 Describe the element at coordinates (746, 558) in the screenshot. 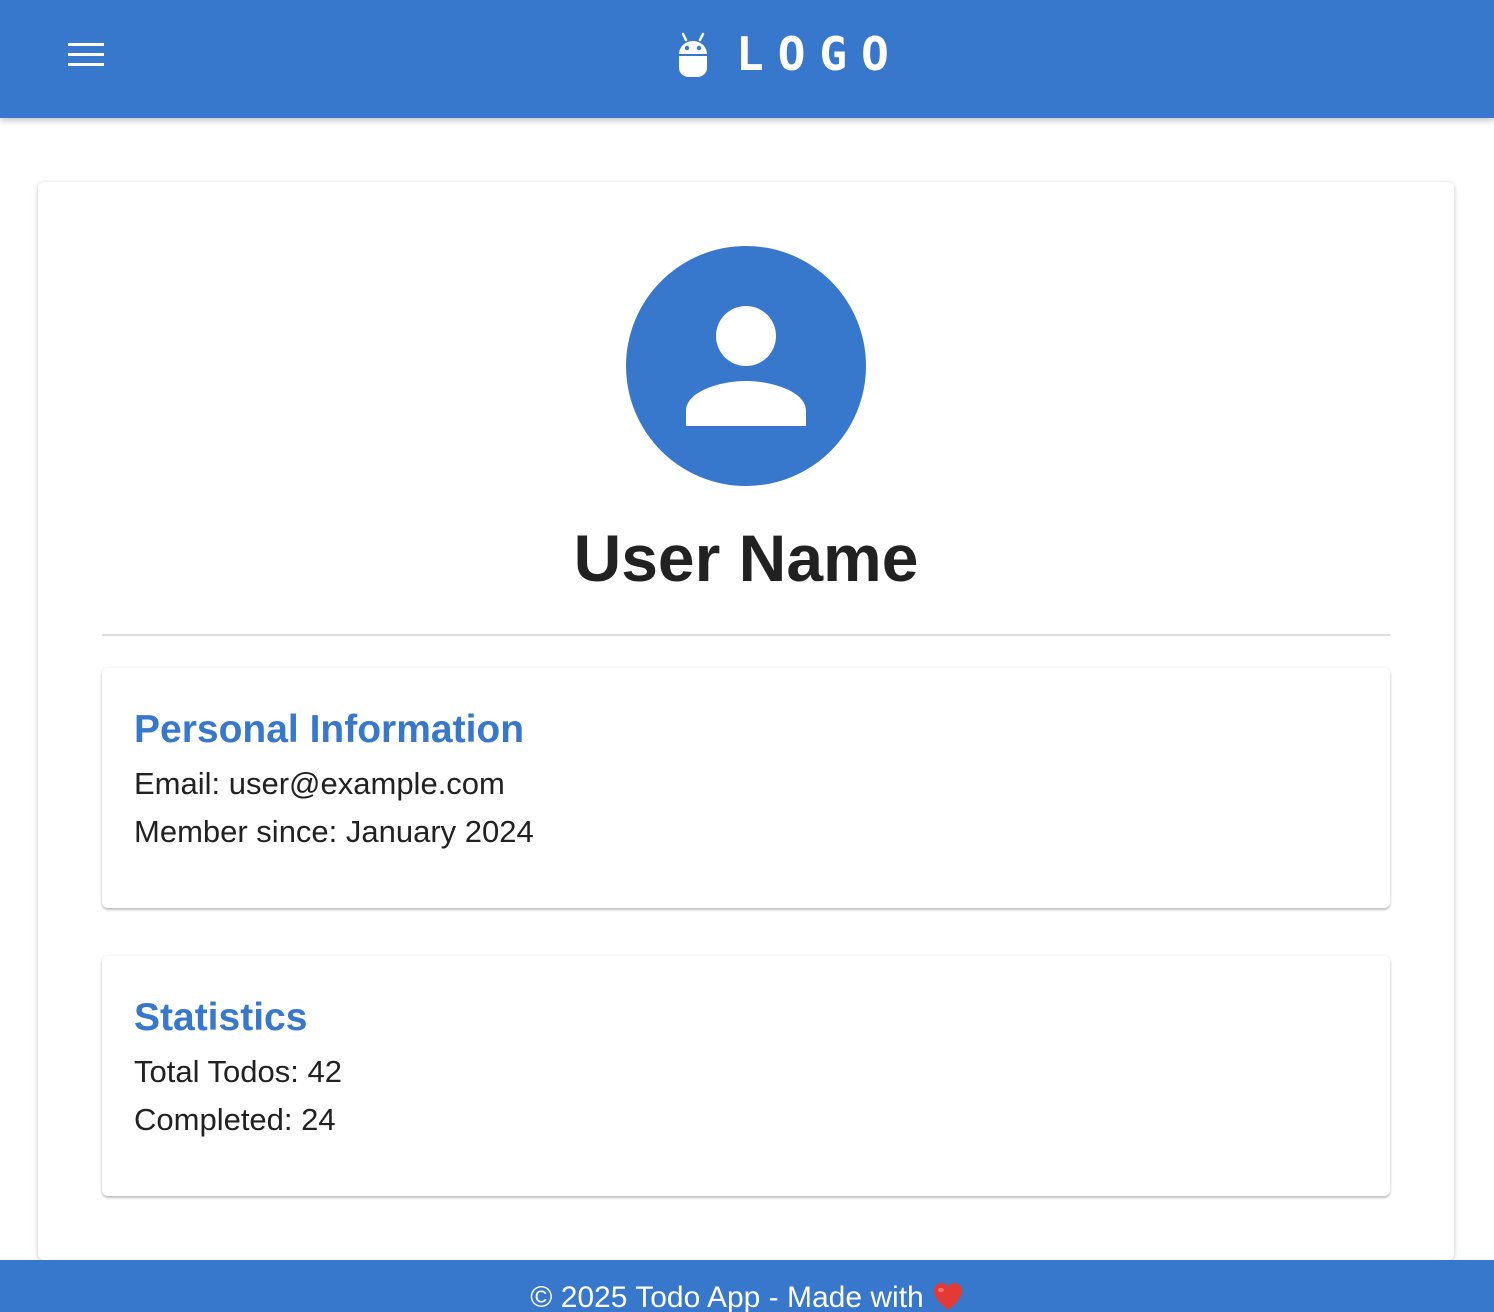

I see `user-name: User Name` at that location.